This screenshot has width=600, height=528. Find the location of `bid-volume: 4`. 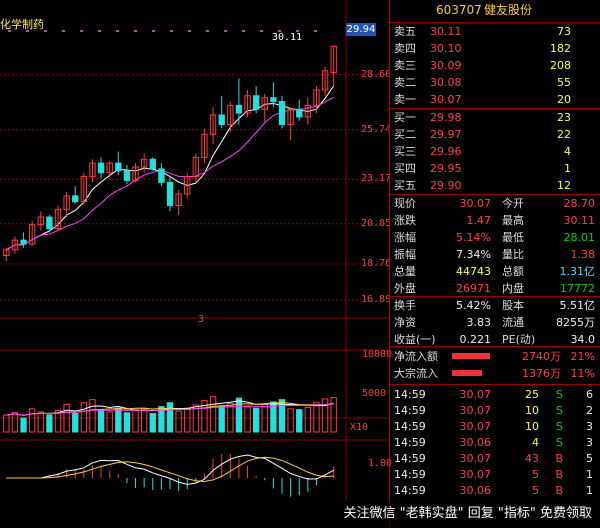

bid-volume: 4 is located at coordinates (567, 151).